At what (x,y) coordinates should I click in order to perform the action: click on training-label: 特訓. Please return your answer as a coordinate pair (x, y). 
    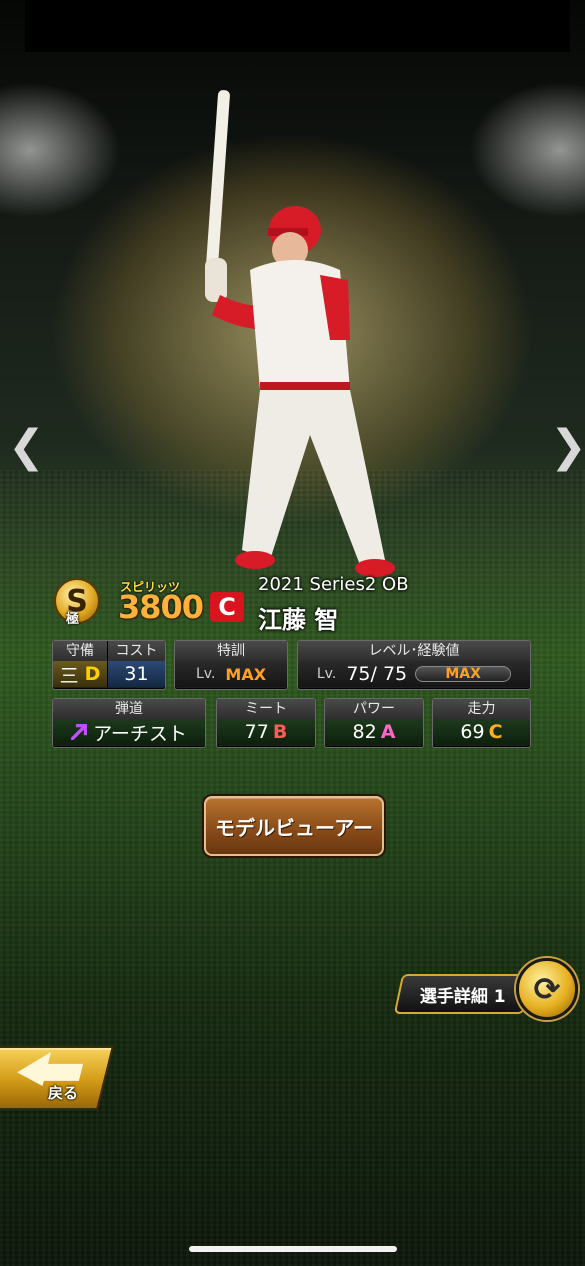
    Looking at the image, I should click on (231, 651).